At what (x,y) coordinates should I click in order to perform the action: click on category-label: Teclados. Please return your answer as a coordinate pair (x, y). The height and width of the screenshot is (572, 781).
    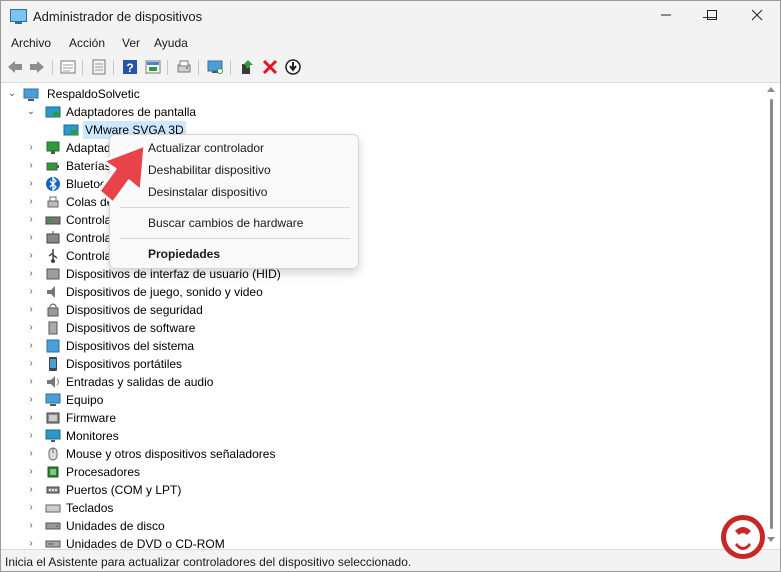
    Looking at the image, I should click on (90, 508).